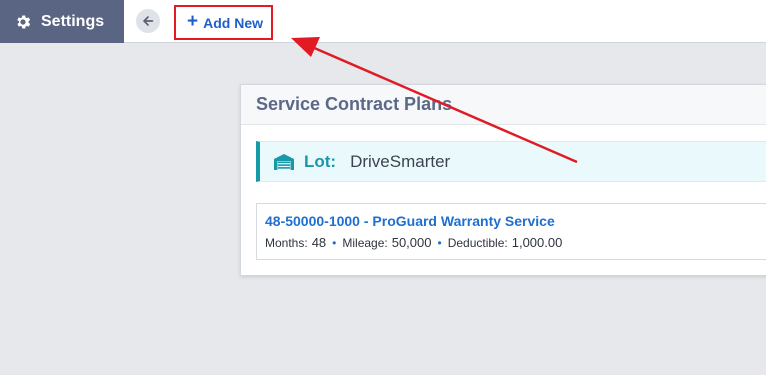 Image resolution: width=766 pixels, height=375 pixels. I want to click on deductible-label: Deductible:, so click(477, 243).